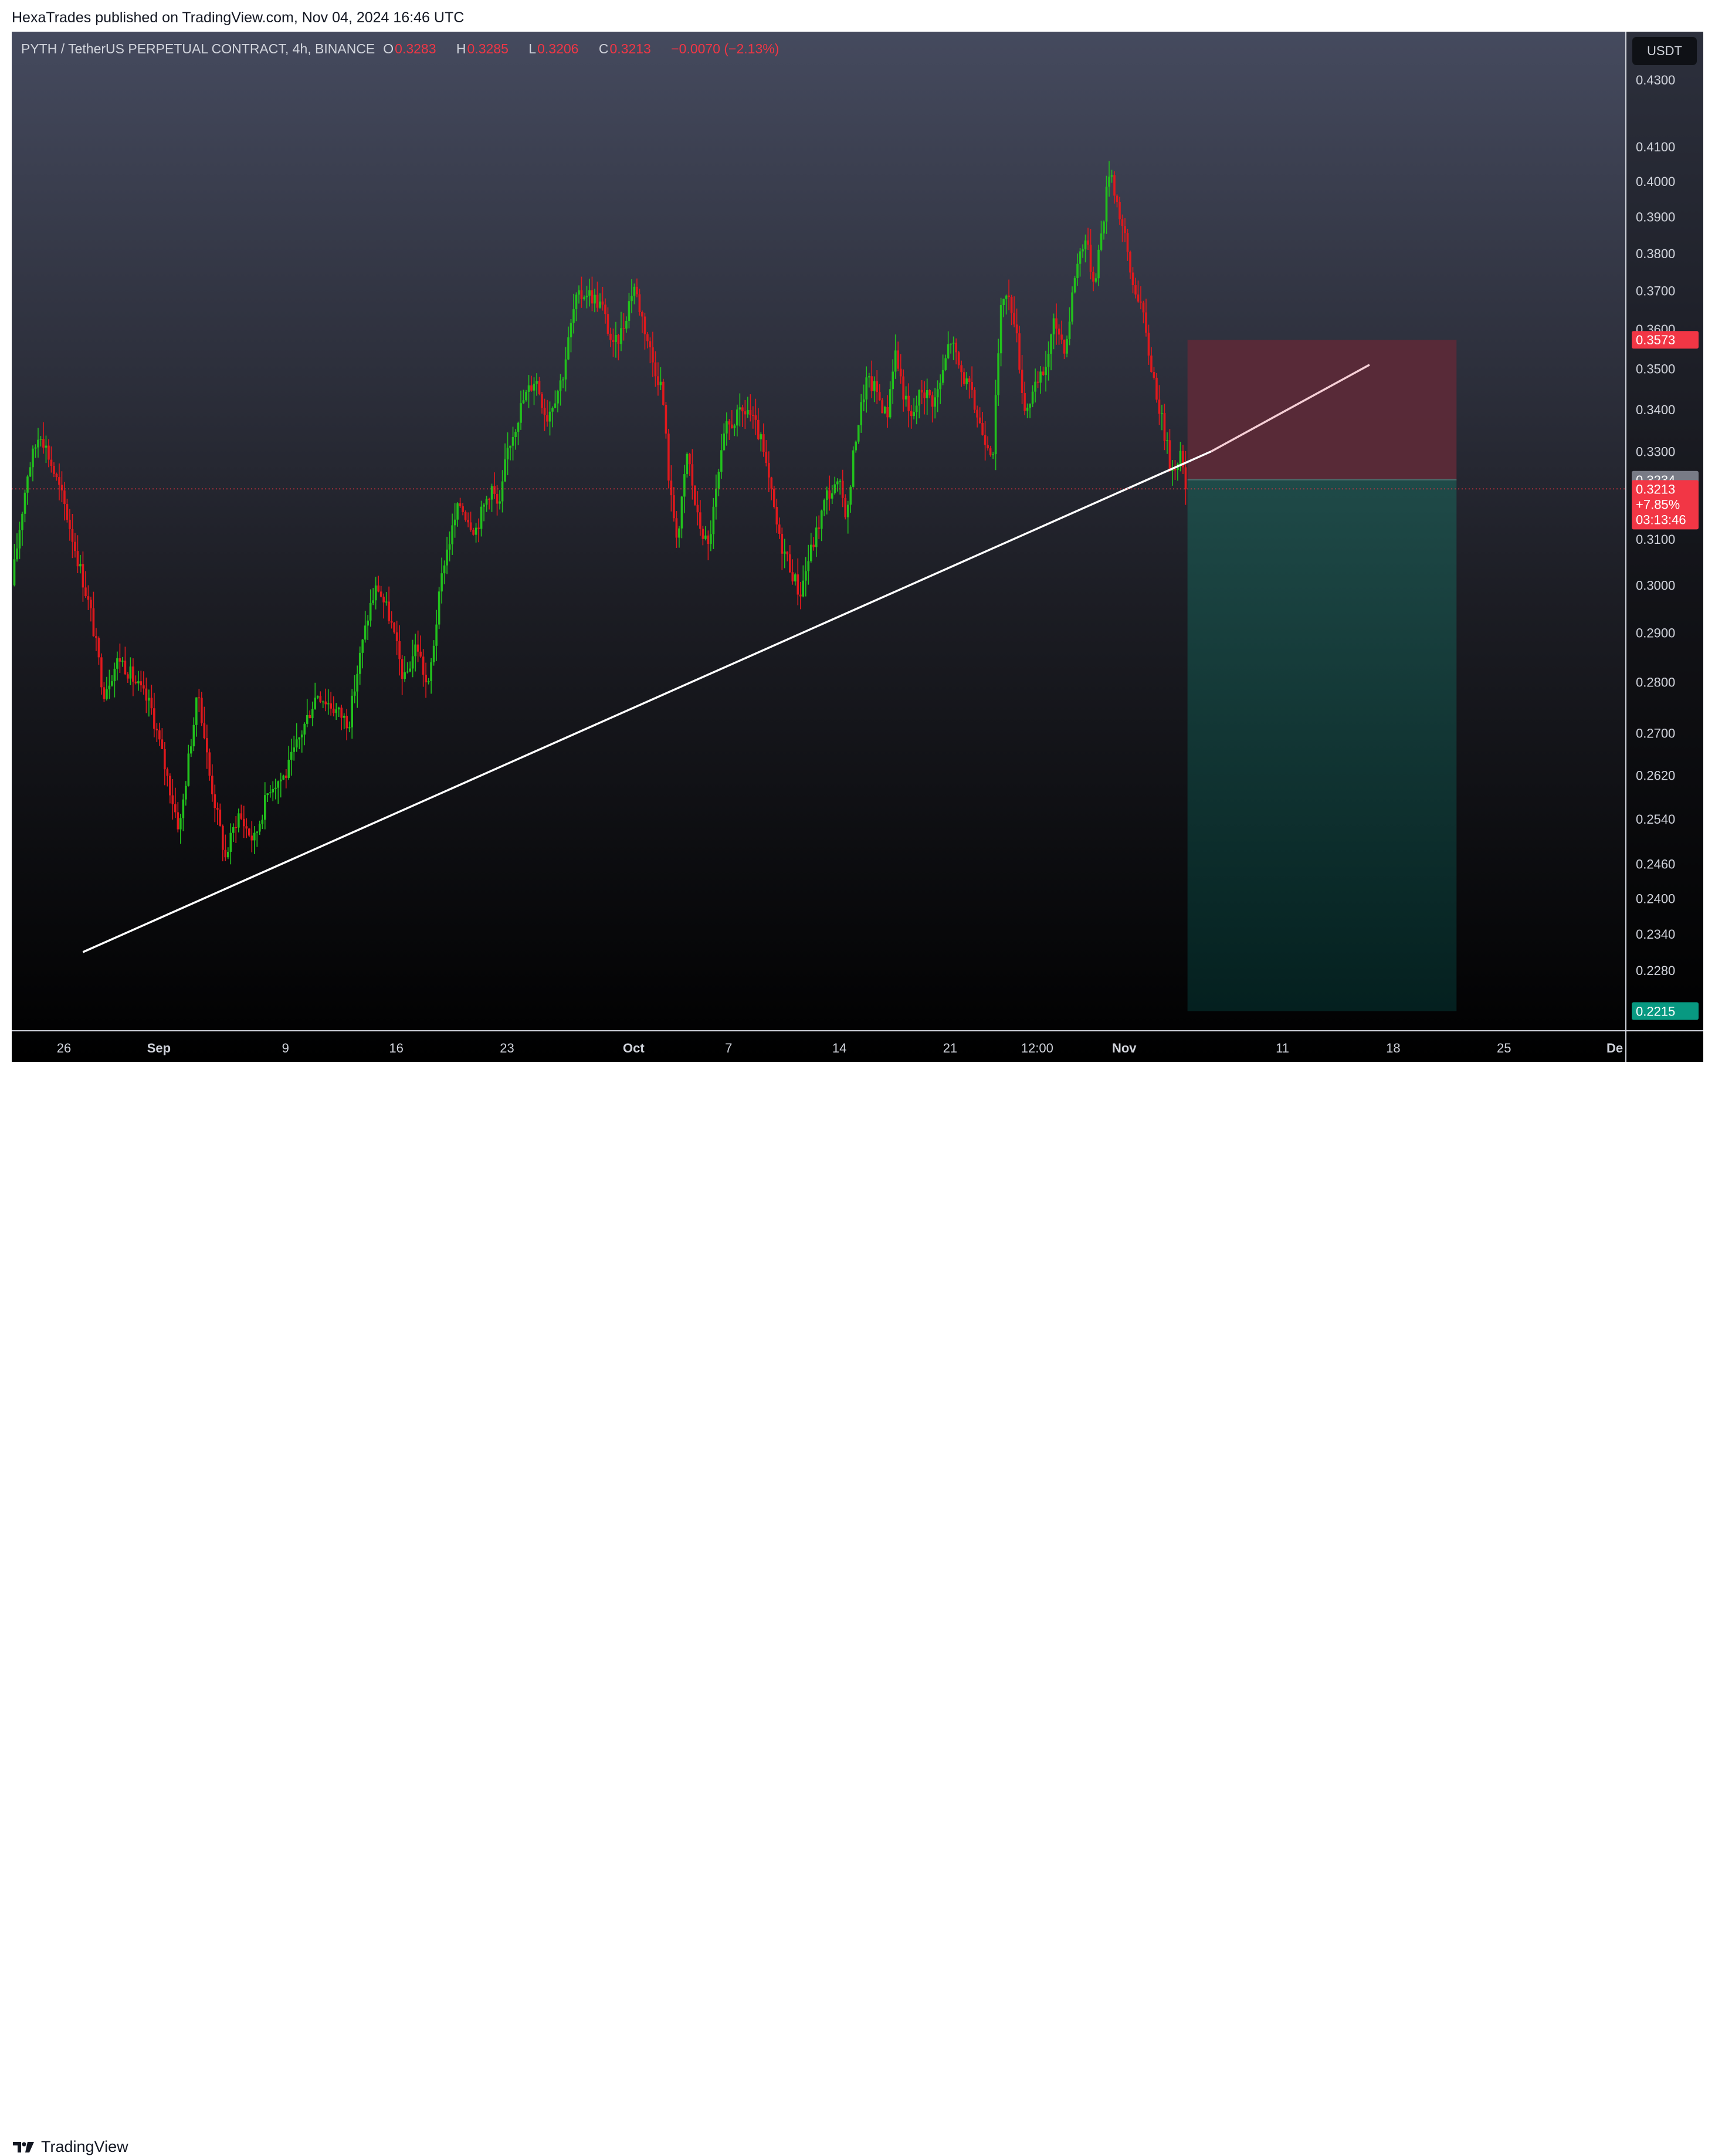  Describe the element at coordinates (1656, 80) in the screenshot. I see `price-tick-label: 0.4300` at that location.